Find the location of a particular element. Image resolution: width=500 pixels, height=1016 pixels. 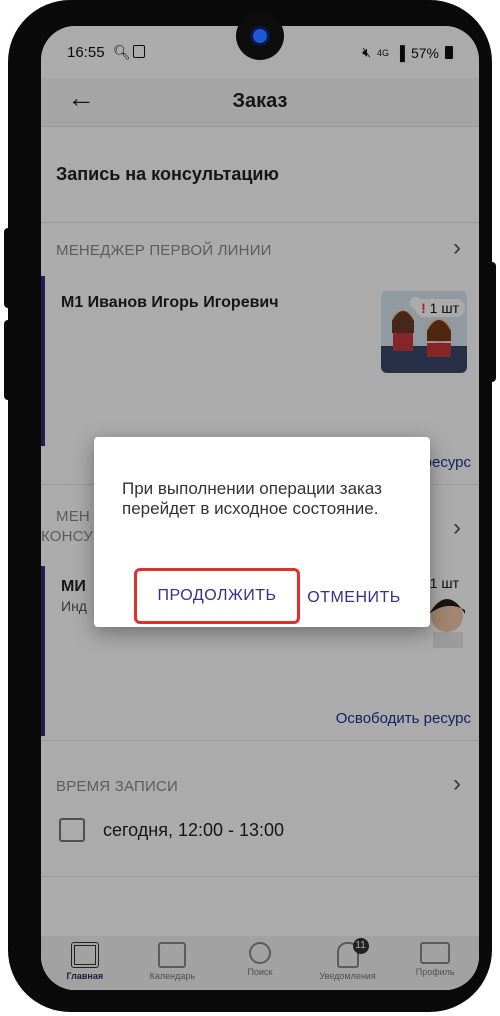

continue-button: ПРОДОЛЖИТЬ is located at coordinates (217, 596).